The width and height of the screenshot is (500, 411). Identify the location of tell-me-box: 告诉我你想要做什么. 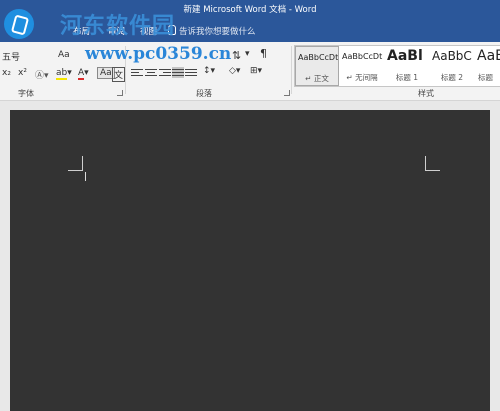
(212, 31).